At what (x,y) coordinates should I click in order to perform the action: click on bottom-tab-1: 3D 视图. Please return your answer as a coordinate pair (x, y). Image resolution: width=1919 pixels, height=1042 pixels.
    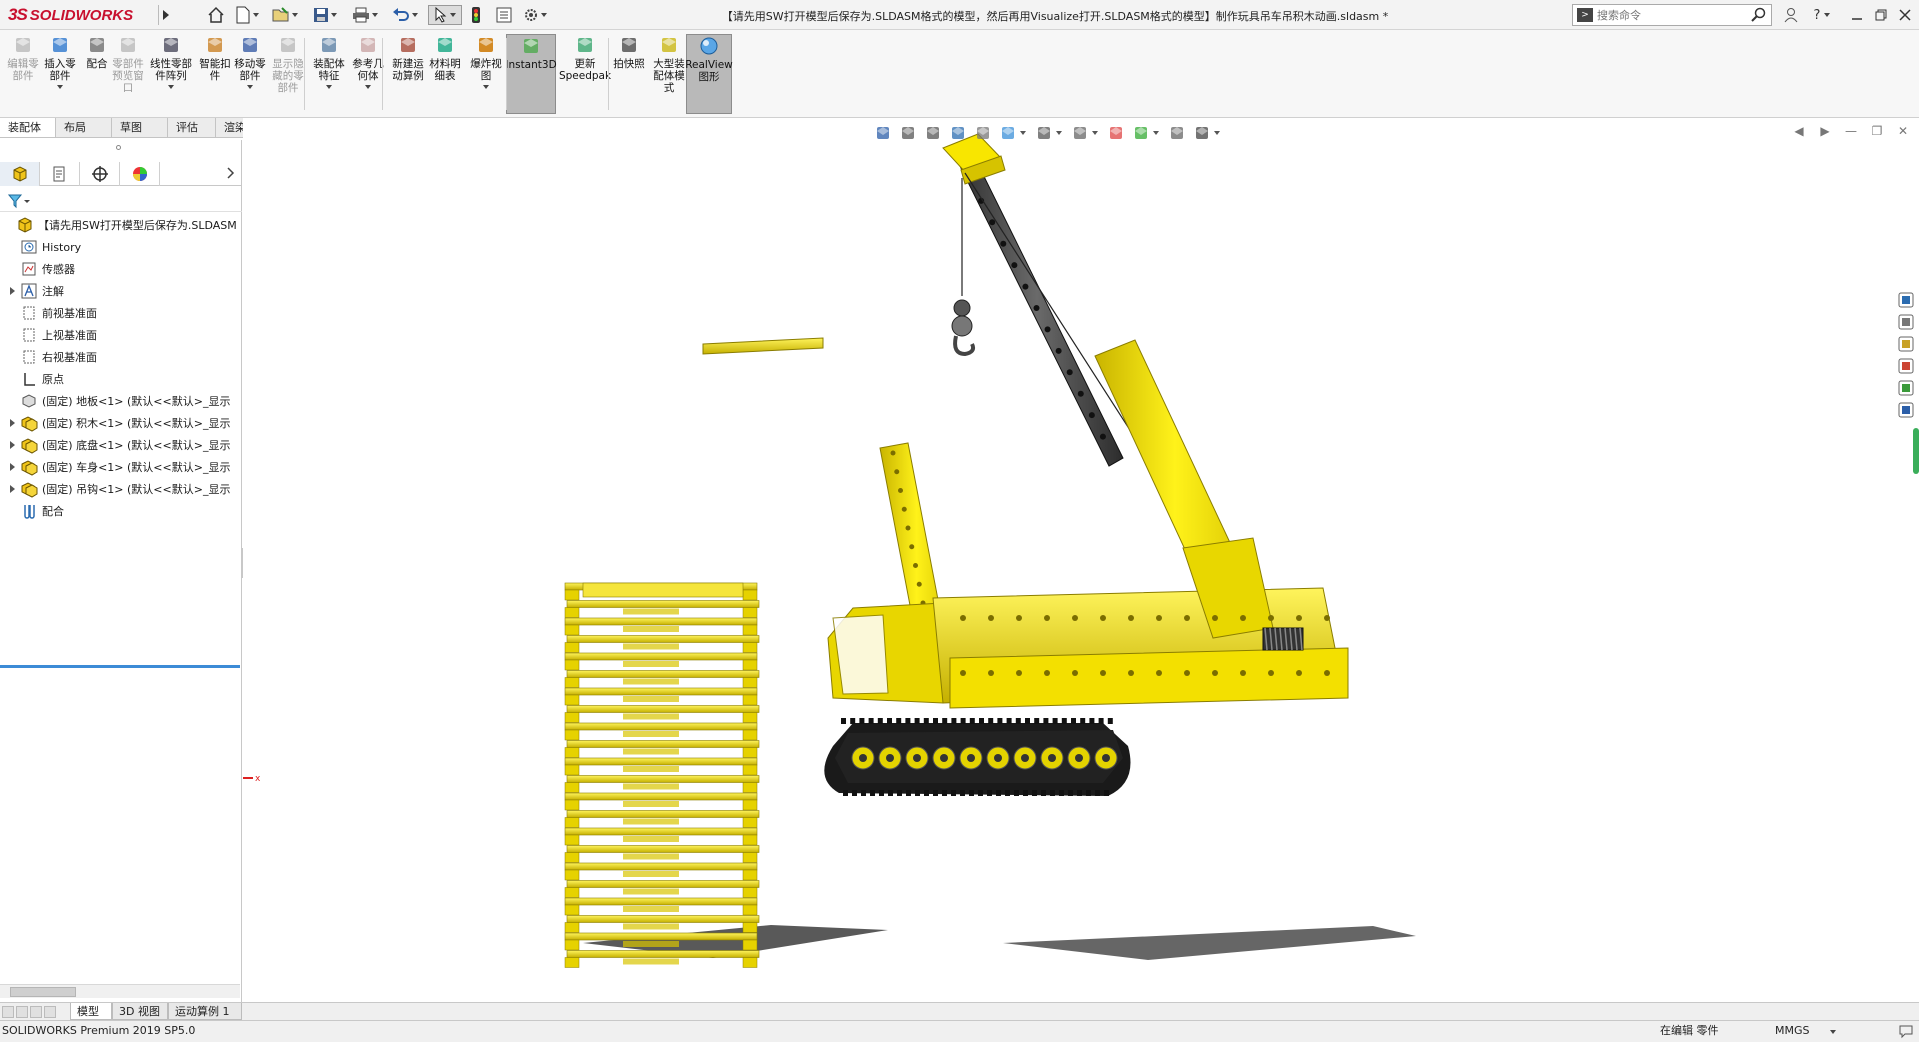
    Looking at the image, I should click on (140, 1011).